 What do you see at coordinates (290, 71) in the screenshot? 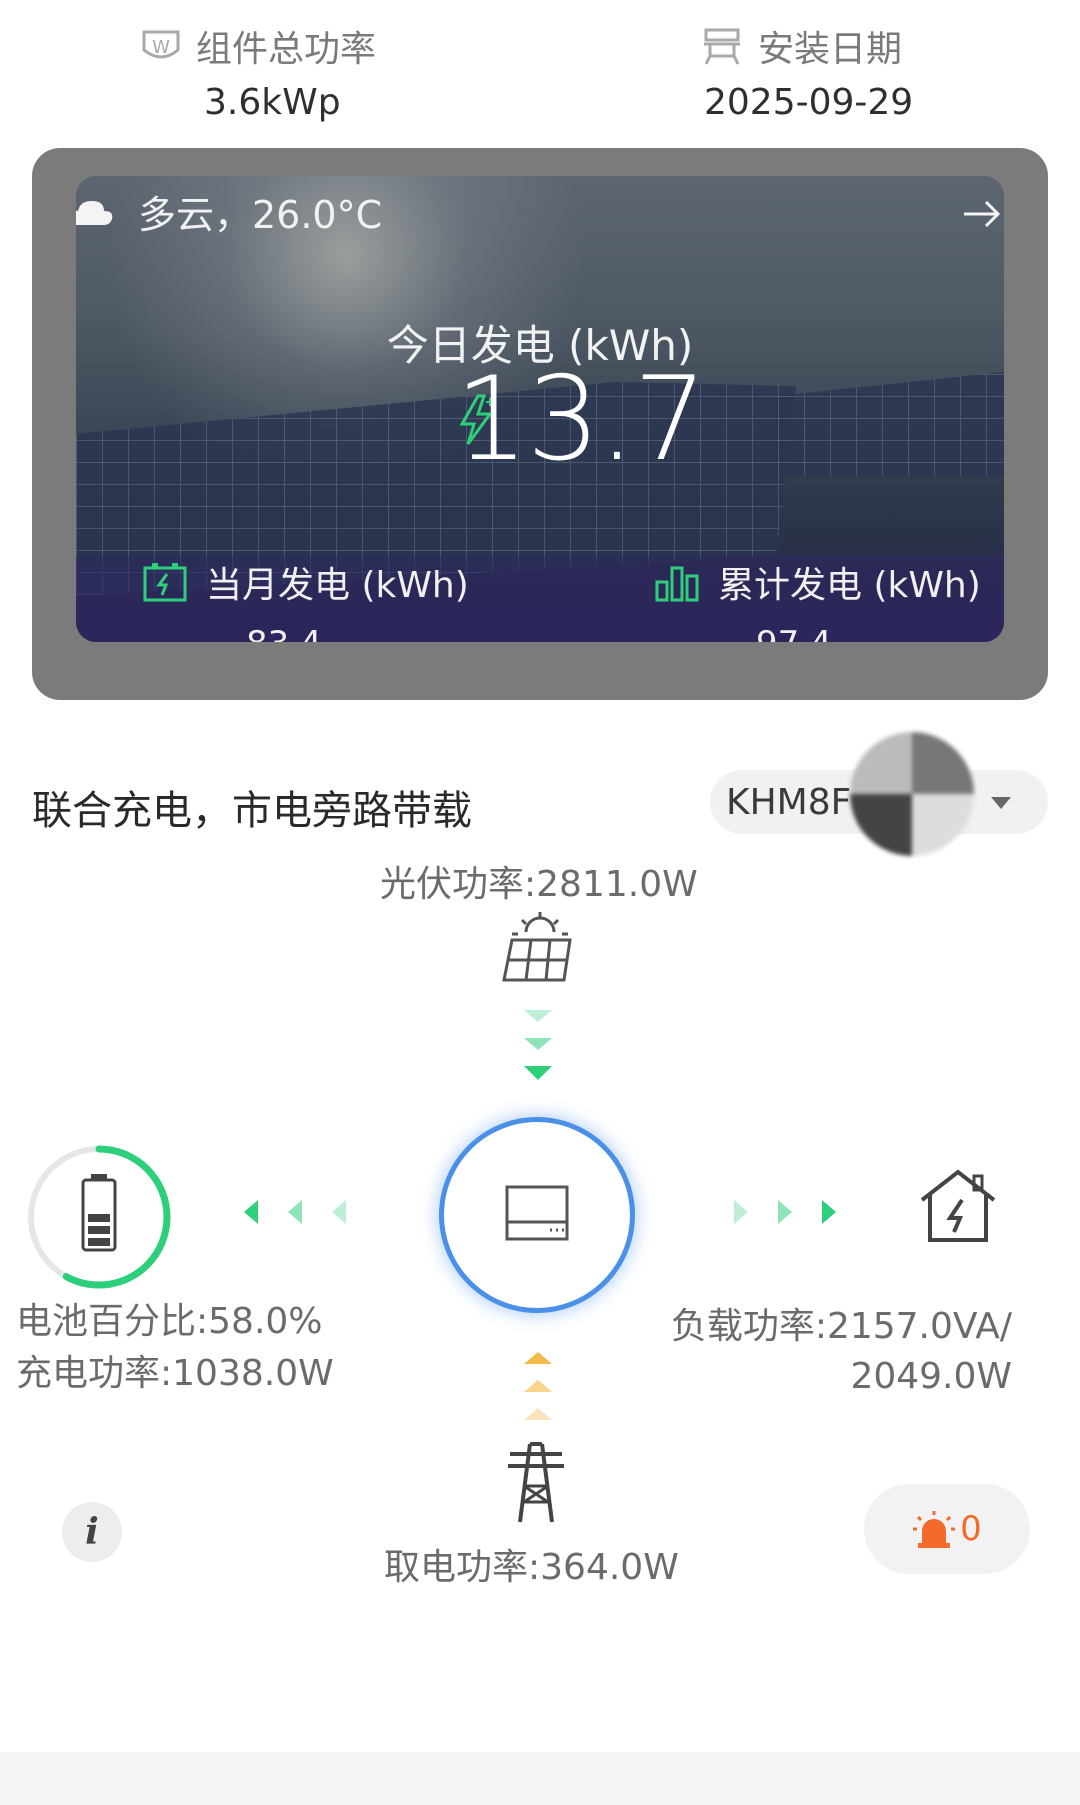
I see `total-power-stat: W 组件总功率 3.6kWp` at bounding box center [290, 71].